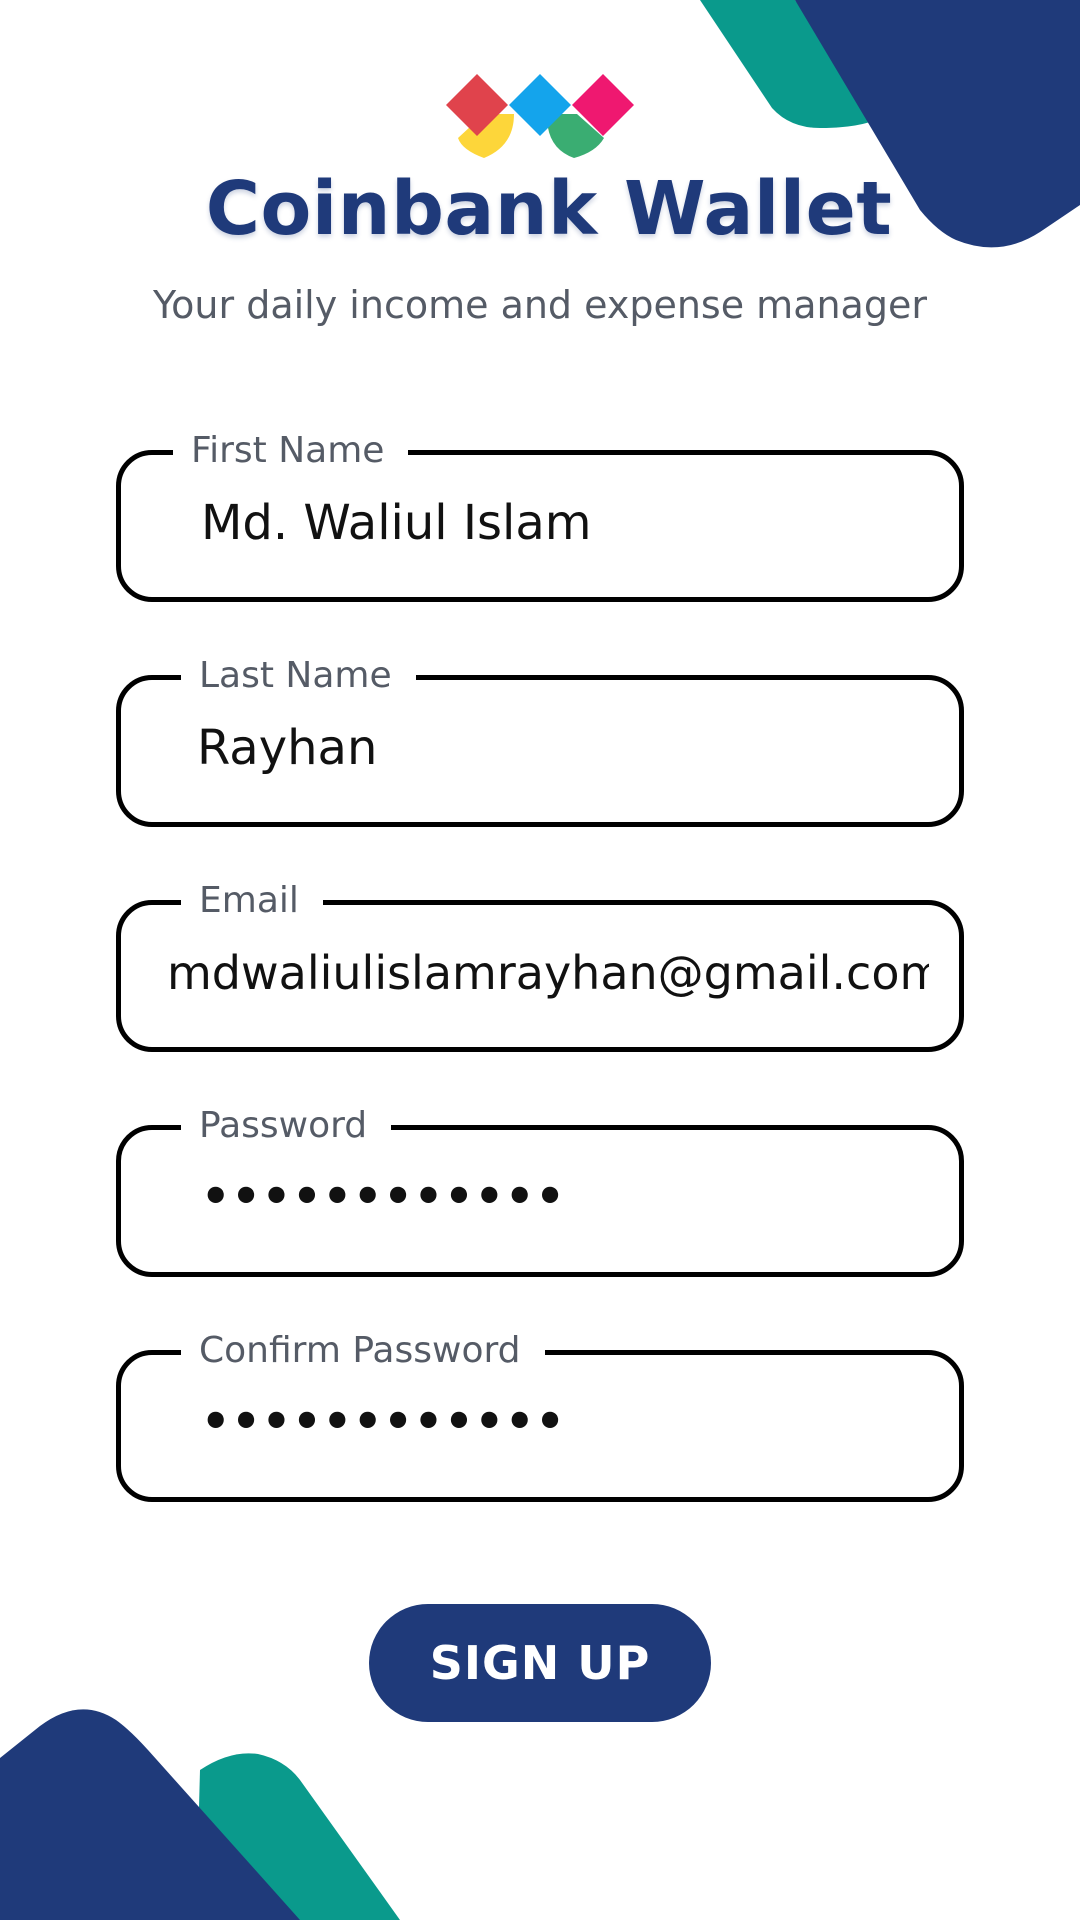  What do you see at coordinates (540, 305) in the screenshot?
I see `app-subtitle: Your daily income and expense manager` at bounding box center [540, 305].